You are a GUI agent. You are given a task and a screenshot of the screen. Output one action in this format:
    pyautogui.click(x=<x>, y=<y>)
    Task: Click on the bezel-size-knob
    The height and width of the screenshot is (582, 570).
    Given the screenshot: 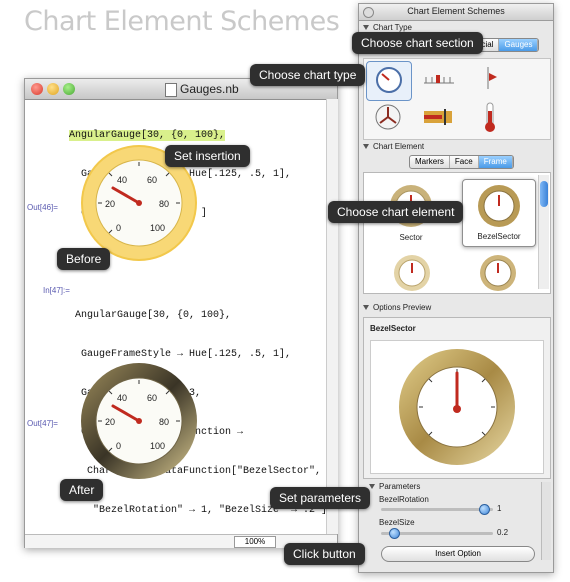 What is the action you would take?
    pyautogui.click(x=394, y=533)
    